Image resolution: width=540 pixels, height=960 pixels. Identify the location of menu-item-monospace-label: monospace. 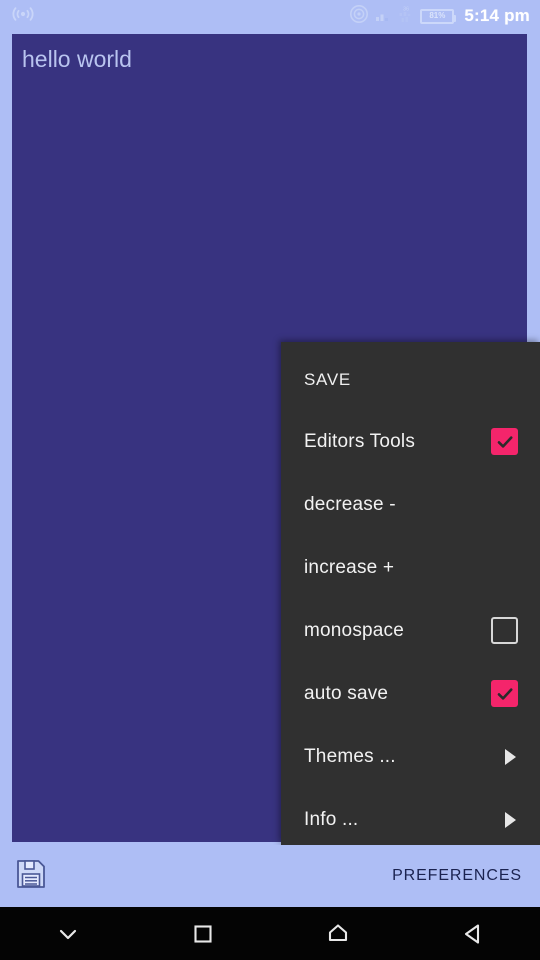
(354, 630).